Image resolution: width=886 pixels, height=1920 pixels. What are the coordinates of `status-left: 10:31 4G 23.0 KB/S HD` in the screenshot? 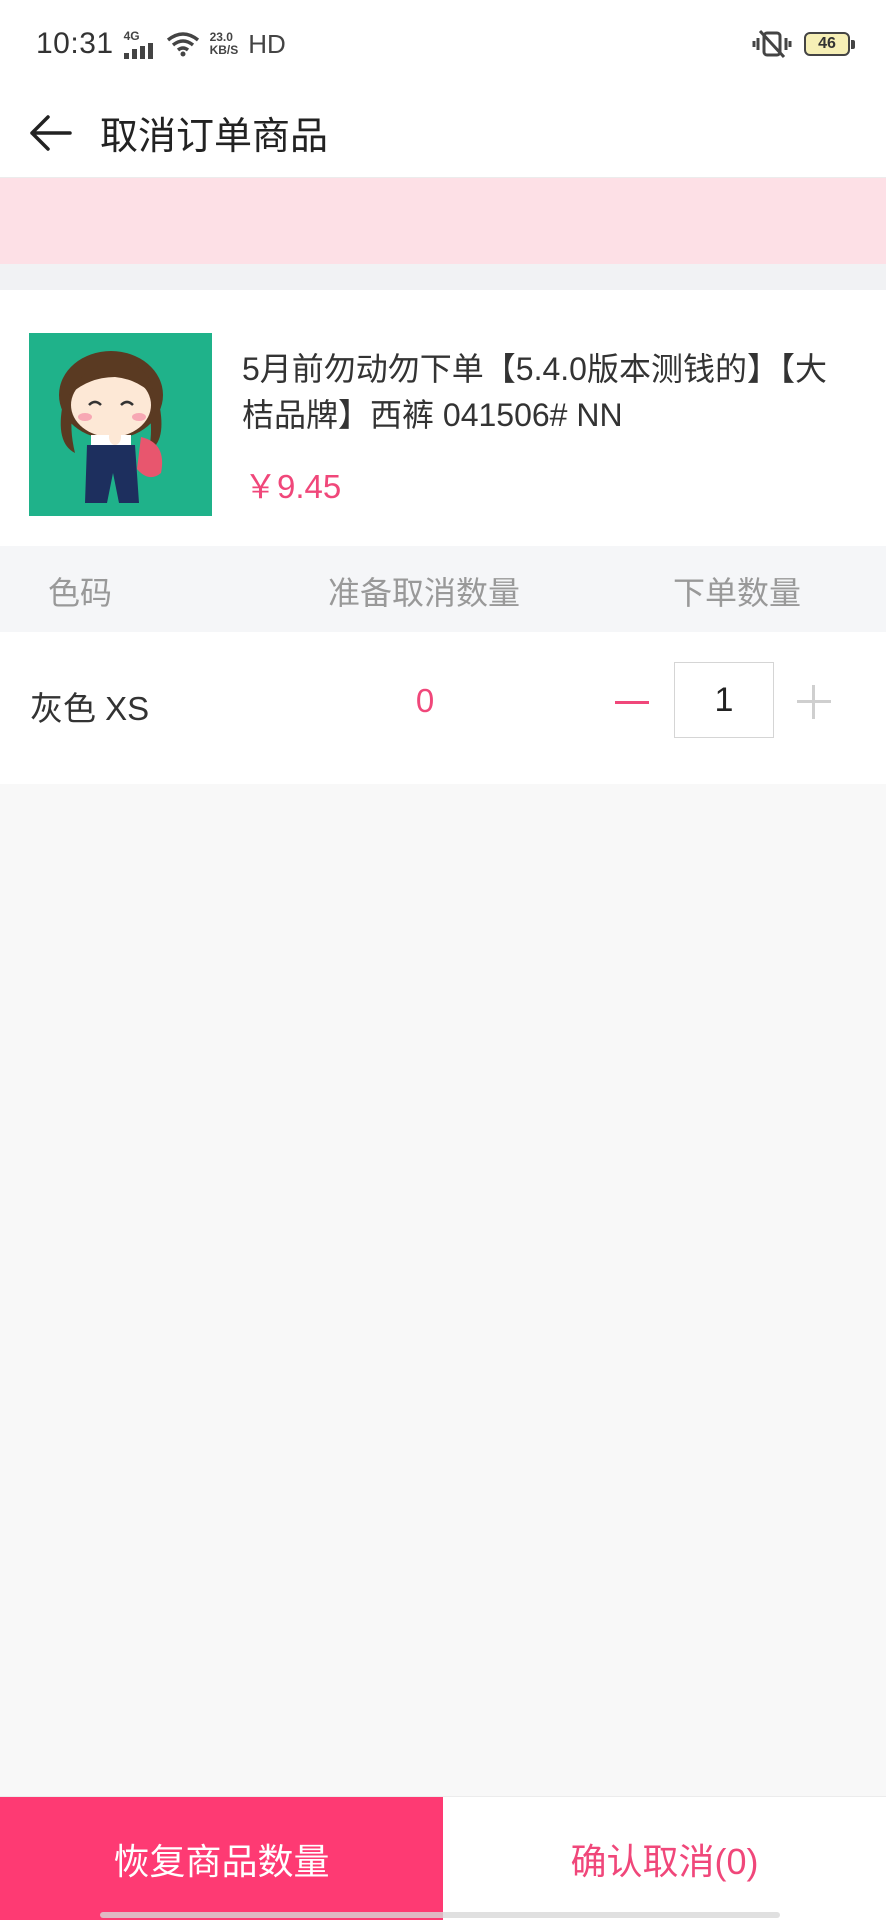 It's located at (161, 44).